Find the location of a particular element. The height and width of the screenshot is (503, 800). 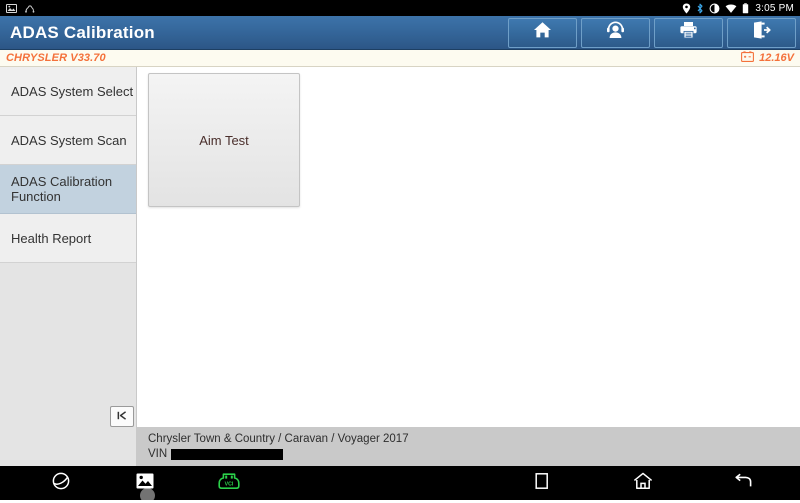

header-exit-button is located at coordinates (761, 32).